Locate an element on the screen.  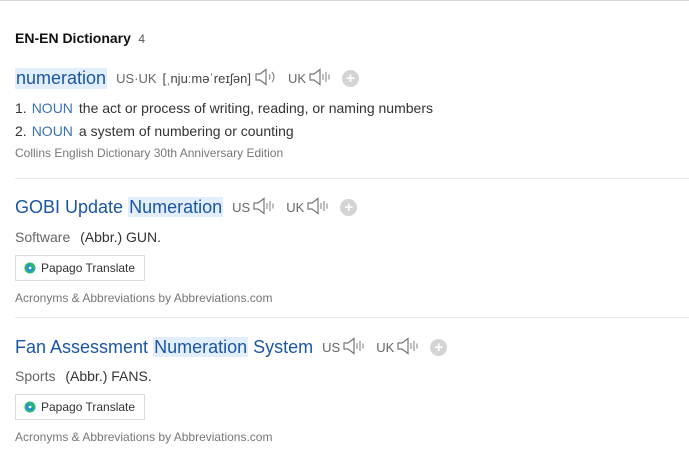
abbr-line: Sports (Abbr.) FANS. is located at coordinates (352, 376).